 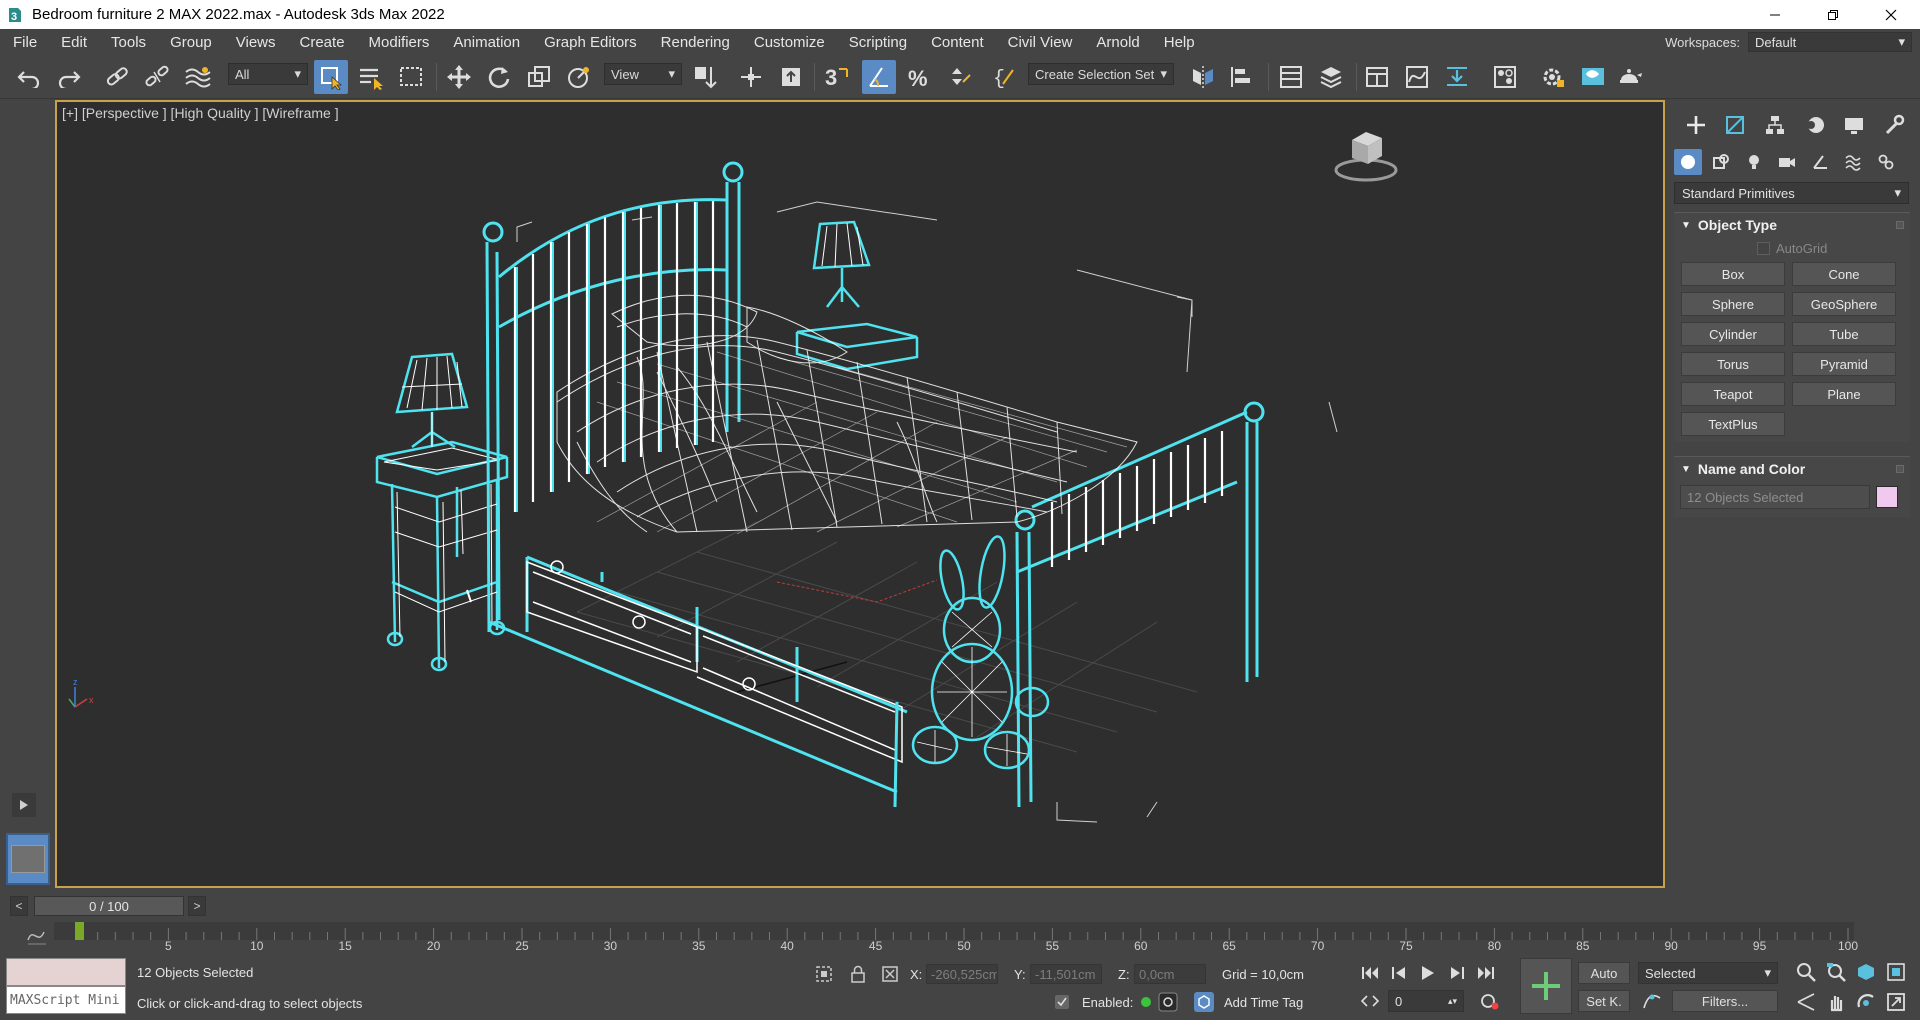 I want to click on modify-tab-icon, so click(x=1735, y=125).